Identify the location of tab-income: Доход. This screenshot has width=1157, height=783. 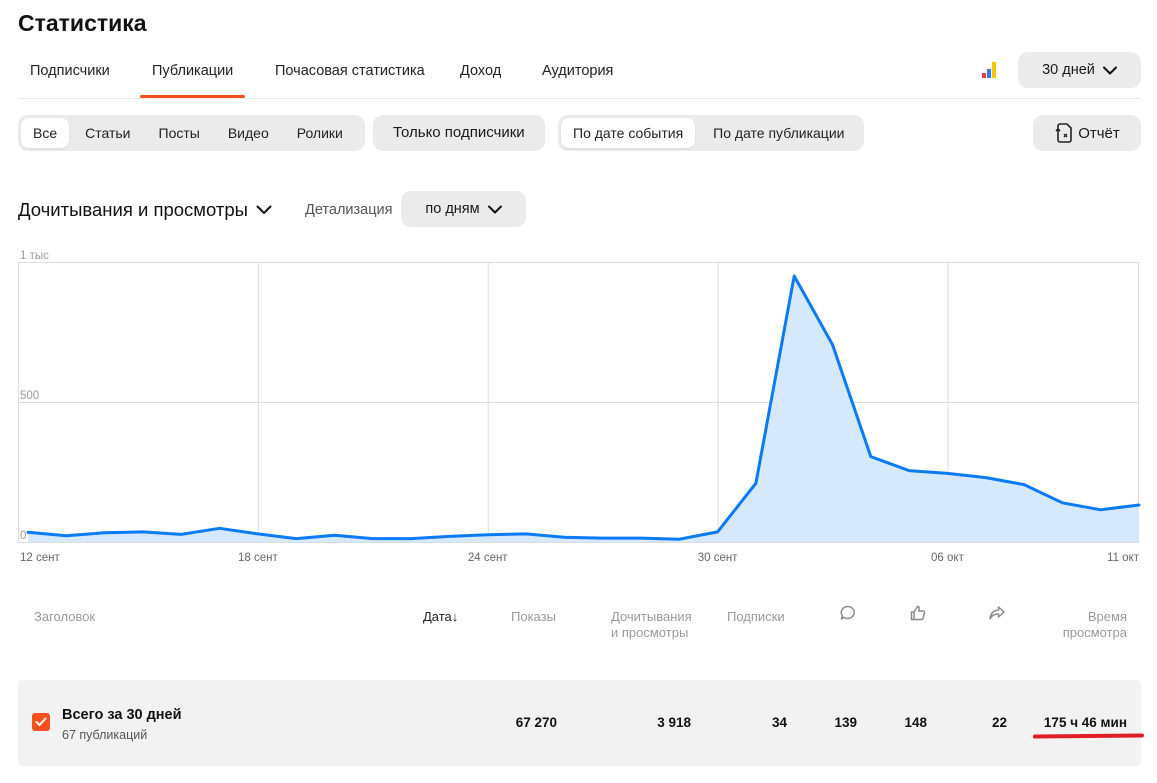
(480, 75).